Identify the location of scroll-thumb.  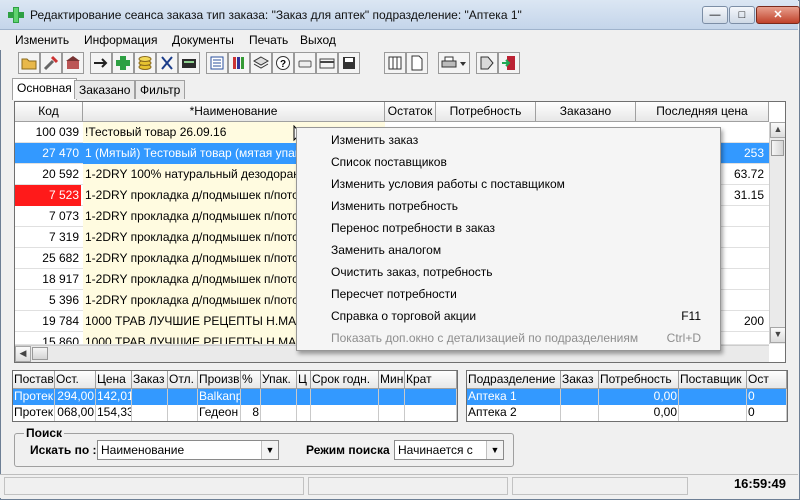
(777, 148).